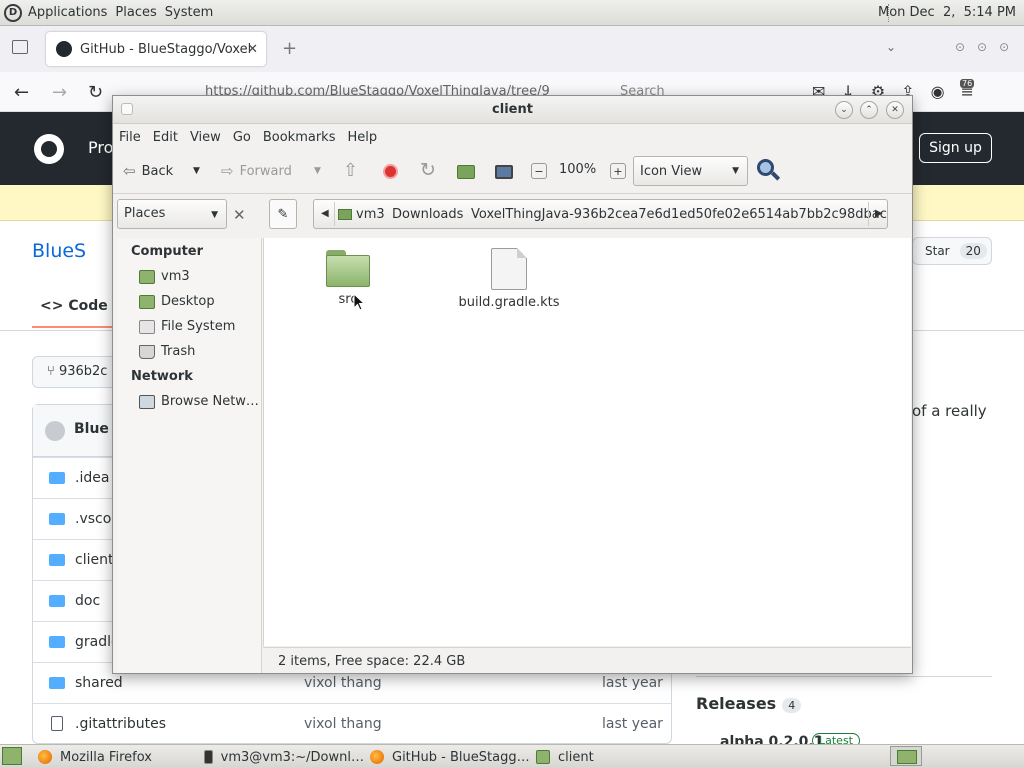 The width and height of the screenshot is (1024, 768). What do you see at coordinates (252, 49) in the screenshot?
I see `close-tab-icon: ✕` at bounding box center [252, 49].